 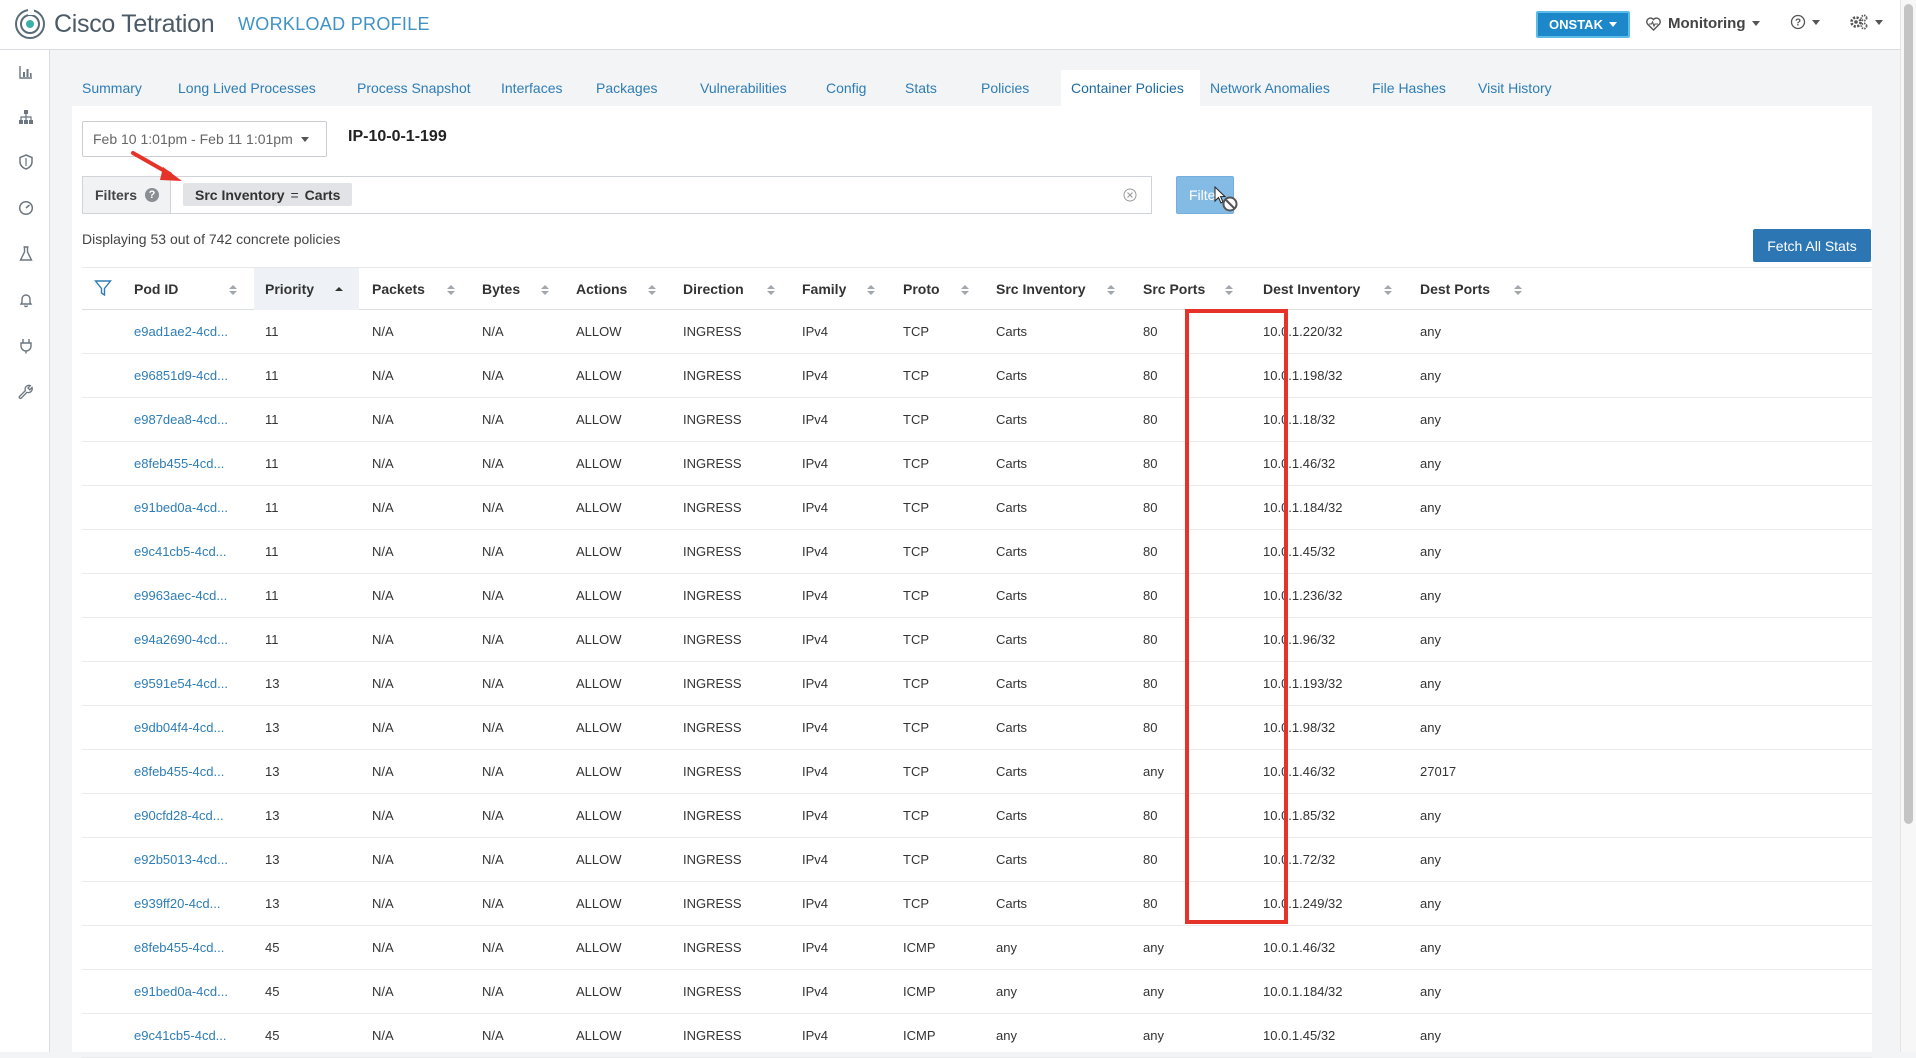 I want to click on tab-long-lived-processes: Long Lived Processes, so click(x=257, y=88).